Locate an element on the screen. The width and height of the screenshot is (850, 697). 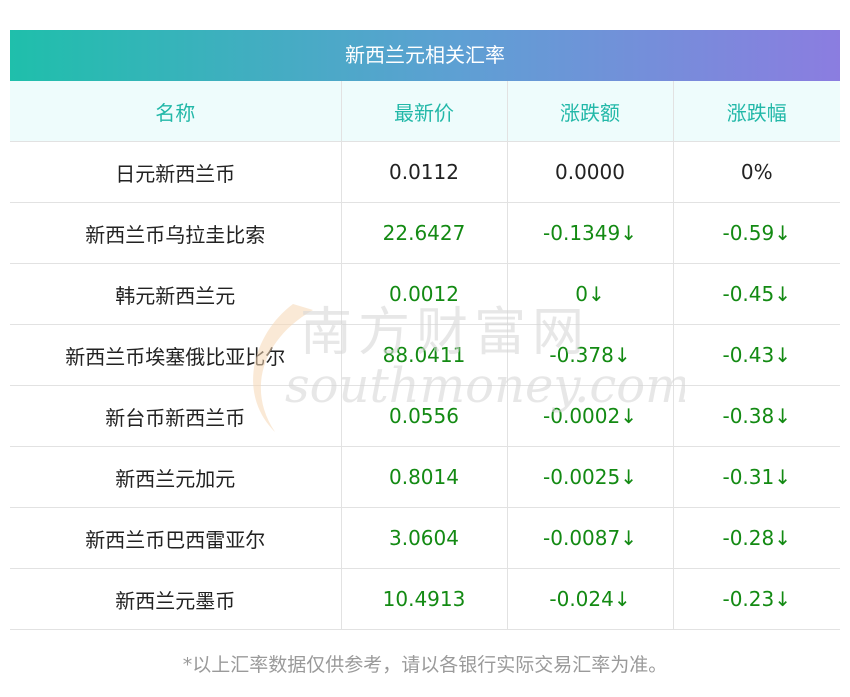
row-pct: -0.23↓ is located at coordinates (756, 599).